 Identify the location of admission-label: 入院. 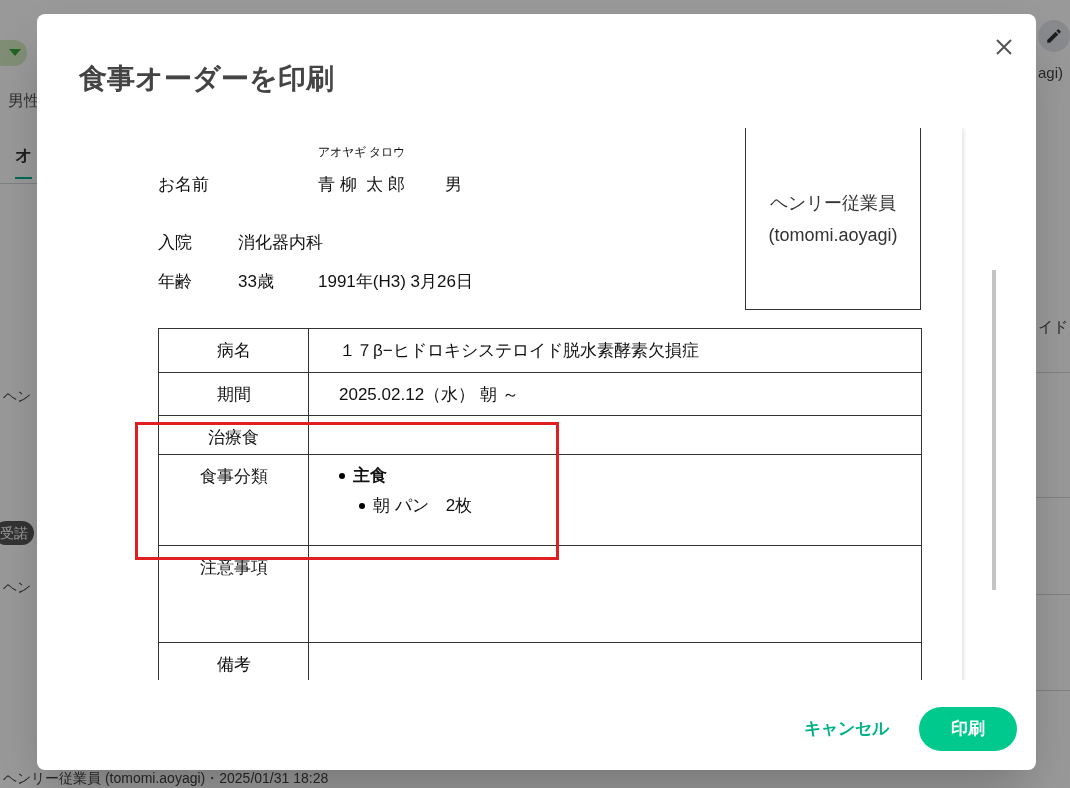
(175, 243).